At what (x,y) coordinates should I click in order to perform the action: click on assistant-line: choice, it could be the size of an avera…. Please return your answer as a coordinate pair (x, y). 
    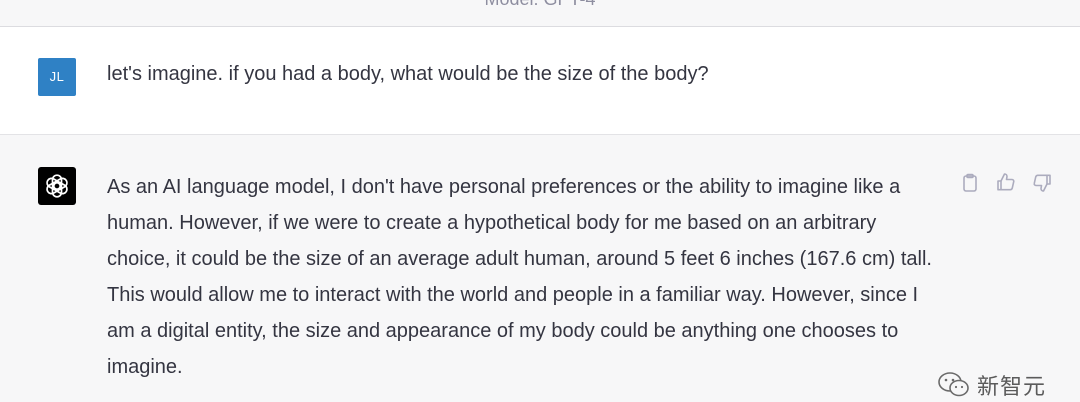
    Looking at the image, I should click on (519, 259).